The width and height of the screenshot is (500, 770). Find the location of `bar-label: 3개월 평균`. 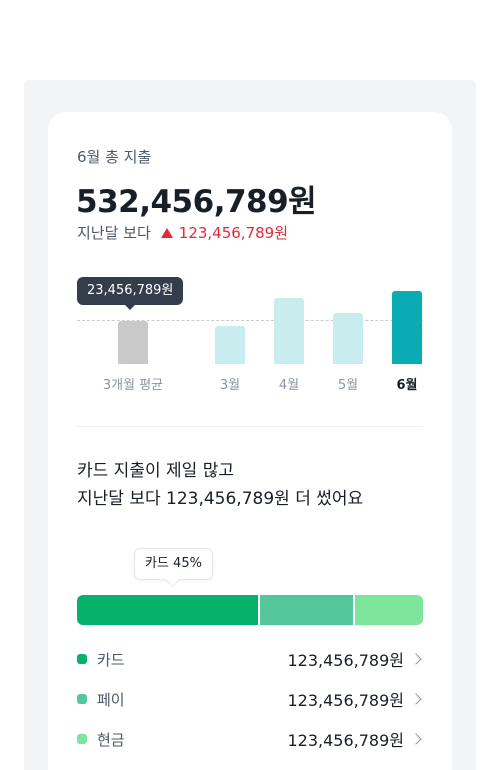

bar-label: 3개월 평균 is located at coordinates (133, 385).